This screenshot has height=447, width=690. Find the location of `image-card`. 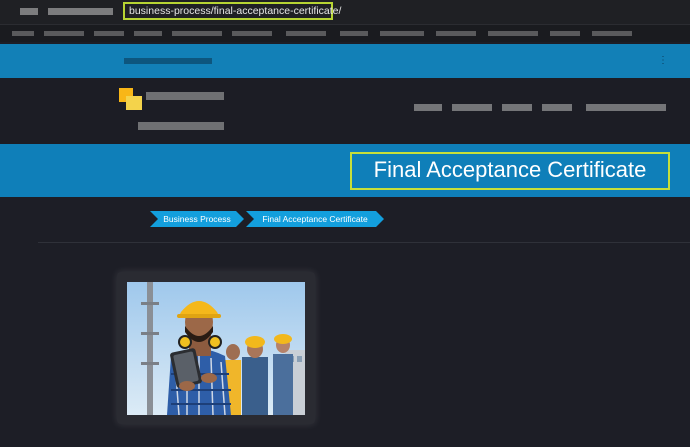

image-card is located at coordinates (216, 348).